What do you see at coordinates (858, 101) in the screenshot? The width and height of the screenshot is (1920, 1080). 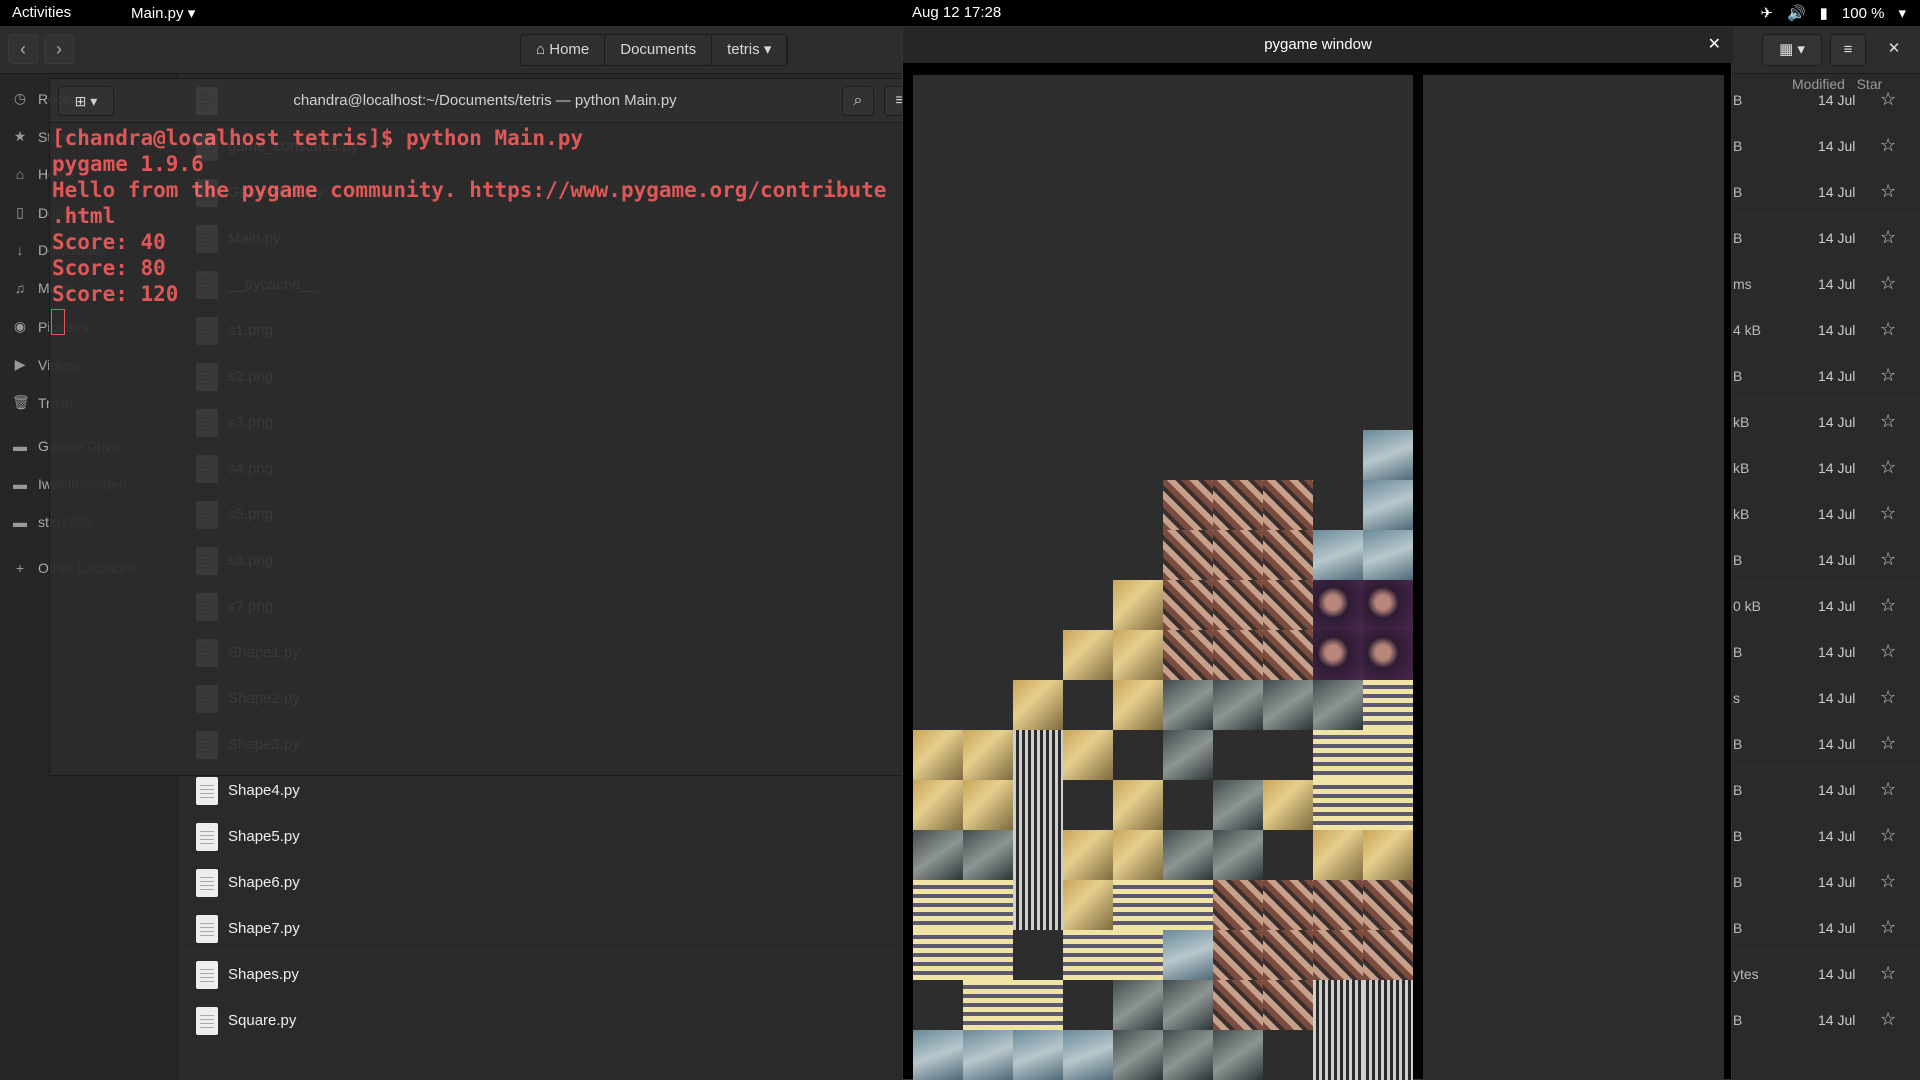 I see `terminal-search-button: ⌕` at bounding box center [858, 101].